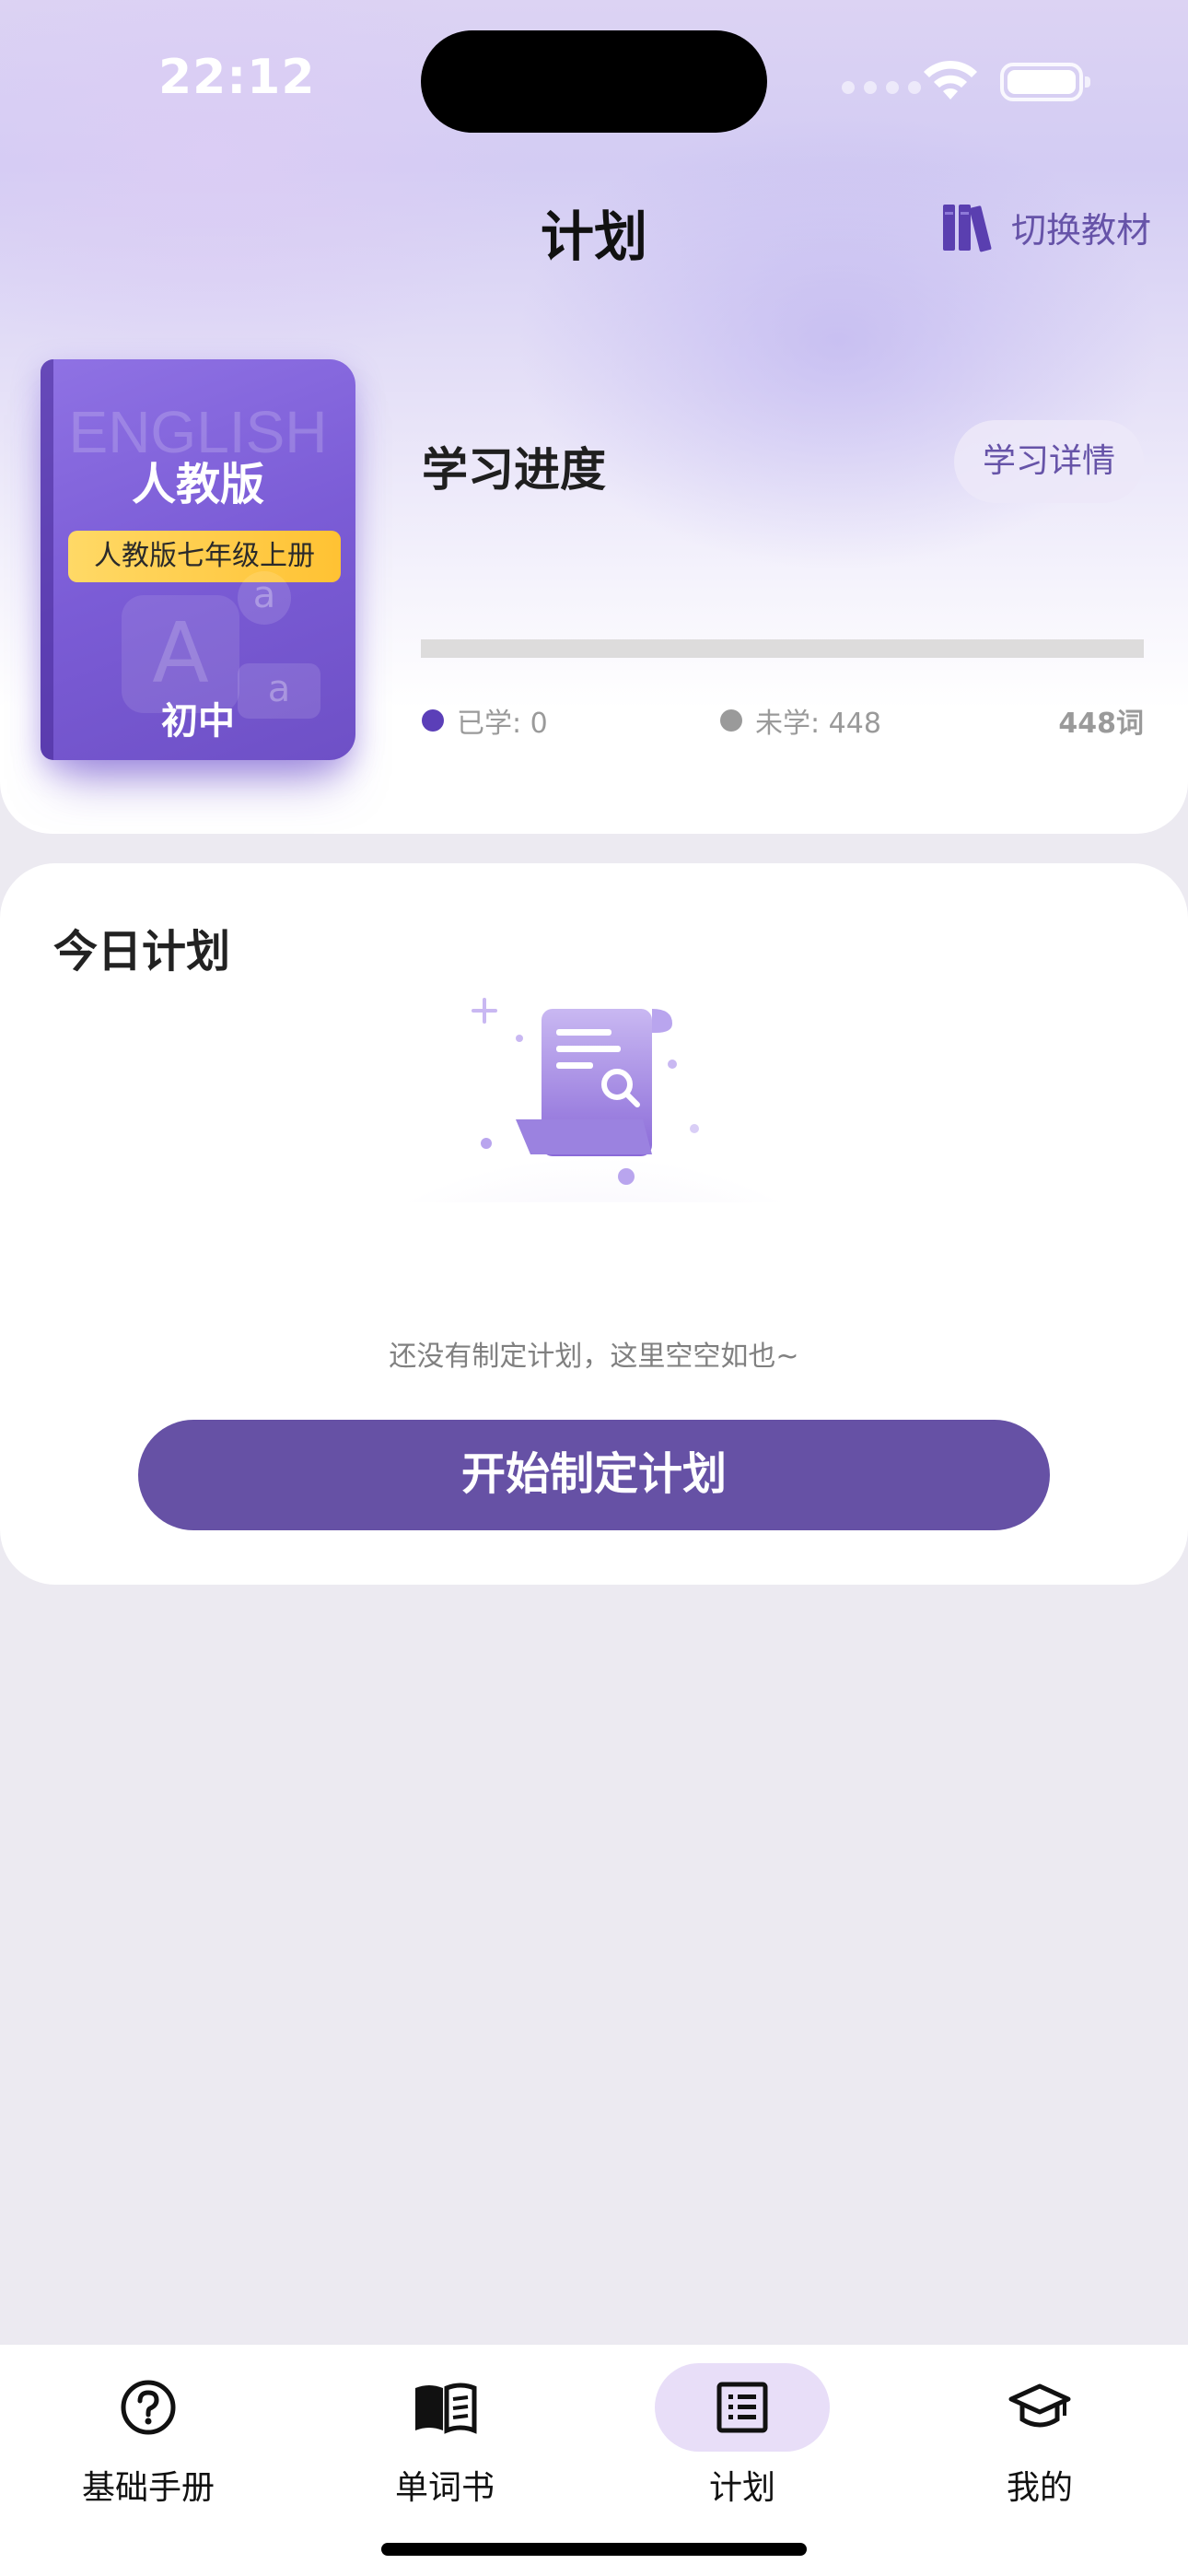 This screenshot has width=1188, height=2576. What do you see at coordinates (742, 2407) in the screenshot?
I see `list-icon` at bounding box center [742, 2407].